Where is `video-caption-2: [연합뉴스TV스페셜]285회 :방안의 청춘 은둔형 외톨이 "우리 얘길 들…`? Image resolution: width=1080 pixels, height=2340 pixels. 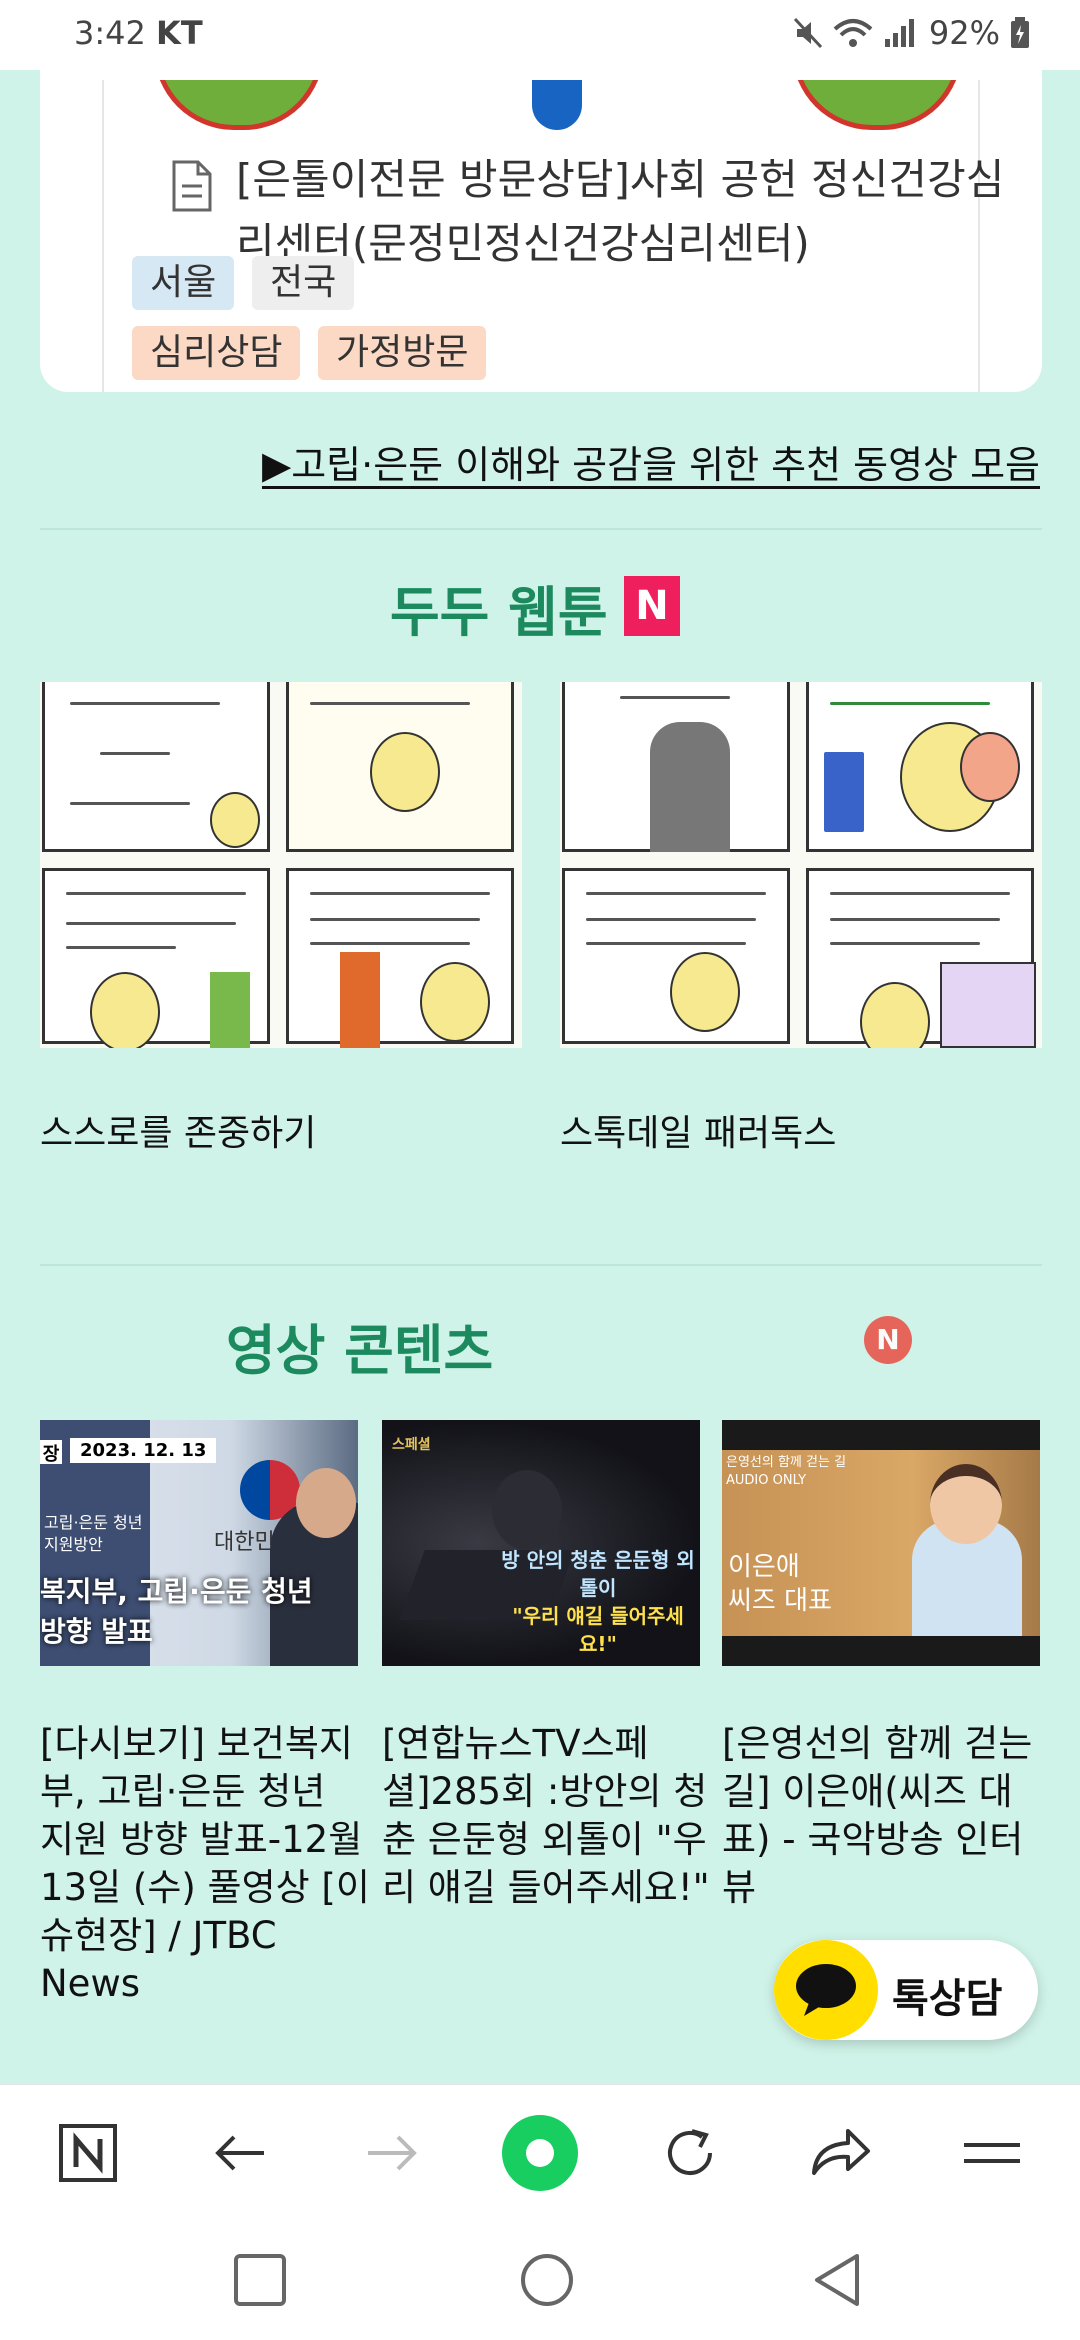 video-caption-2: [연합뉴스TV스페셜]285회 :방안의 청춘 은둔형 외톨이 "우리 얘길 들… is located at coordinates (547, 1816).